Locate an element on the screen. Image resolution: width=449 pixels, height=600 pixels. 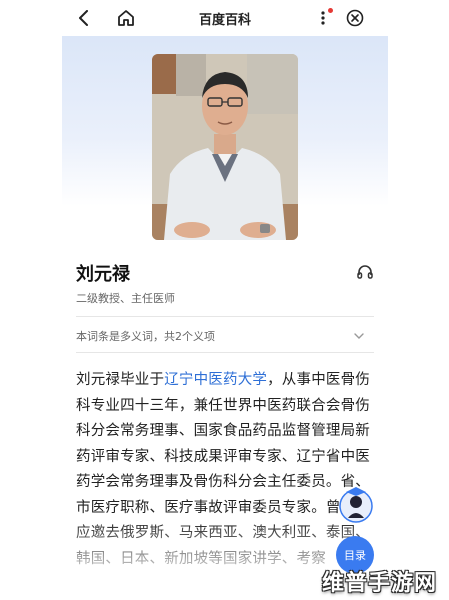
portrait-photo is located at coordinates (225, 147).